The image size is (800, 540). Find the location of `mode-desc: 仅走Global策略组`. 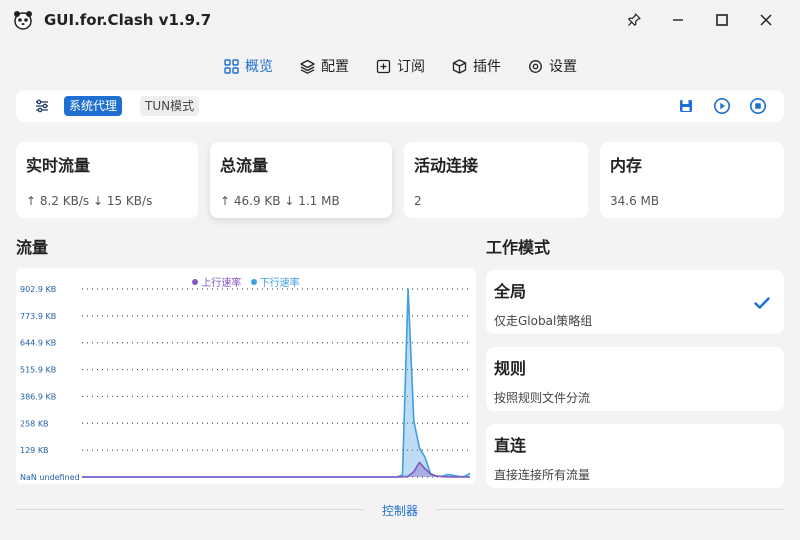

mode-desc: 仅走Global策略组 is located at coordinates (543, 321).